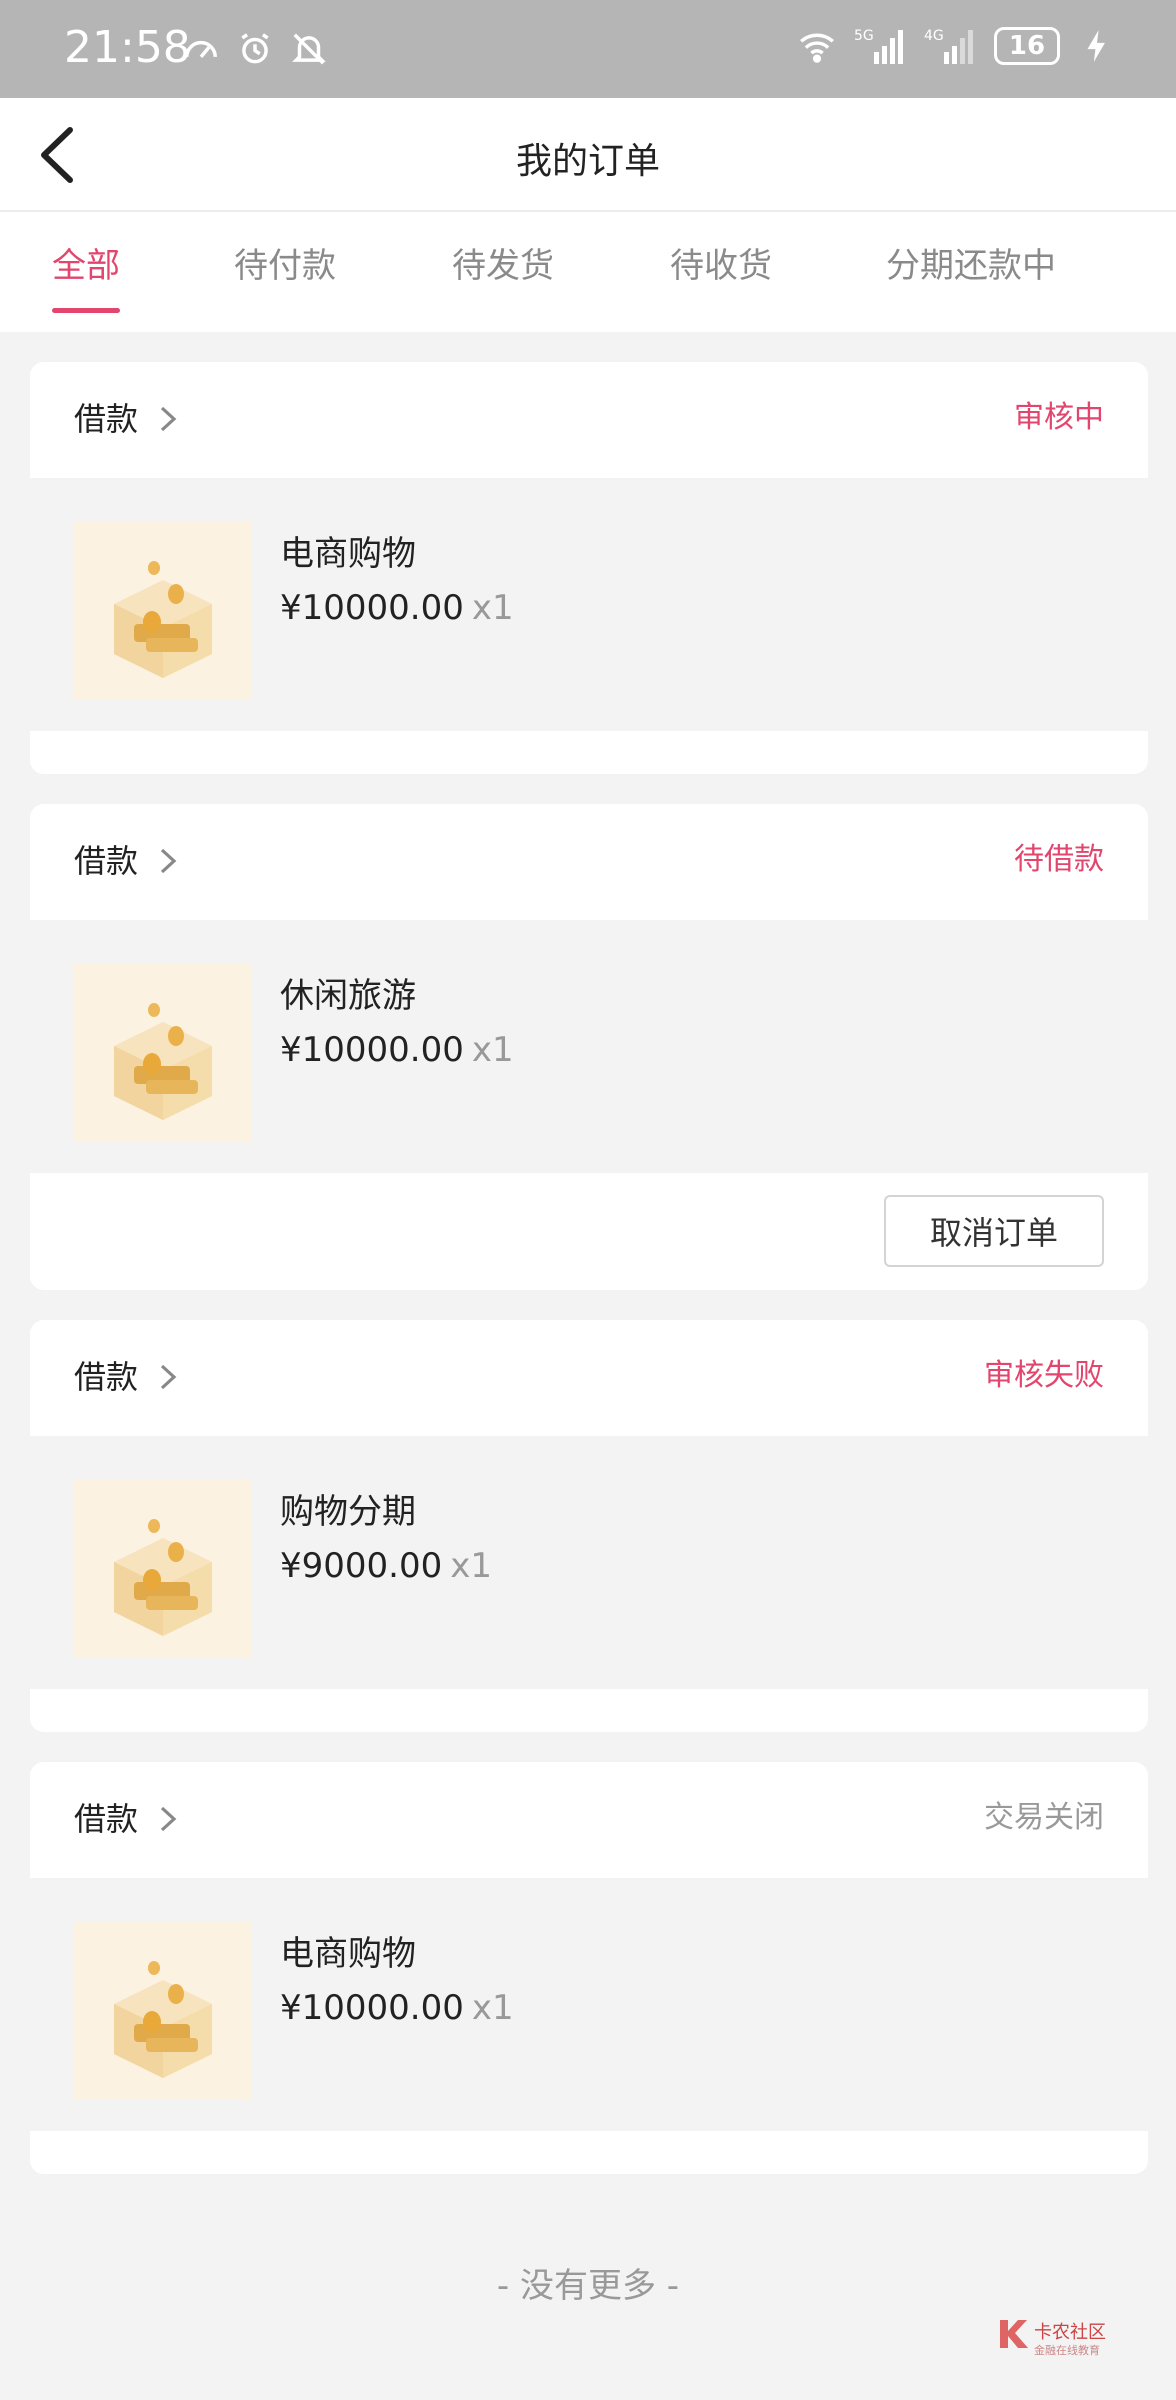  What do you see at coordinates (721, 266) in the screenshot?
I see `tab-label: 待收货` at bounding box center [721, 266].